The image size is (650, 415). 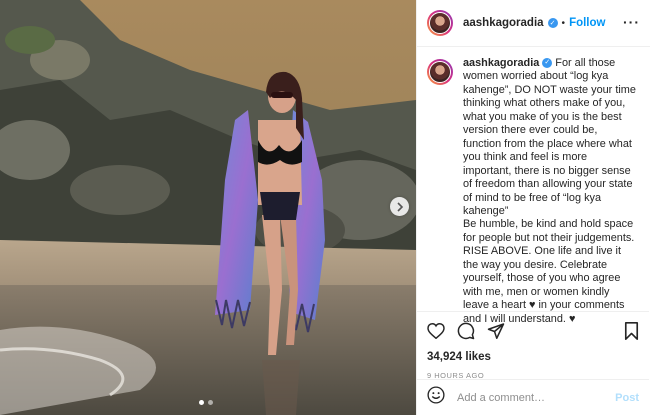 What do you see at coordinates (440, 23) in the screenshot?
I see `avatar` at bounding box center [440, 23].